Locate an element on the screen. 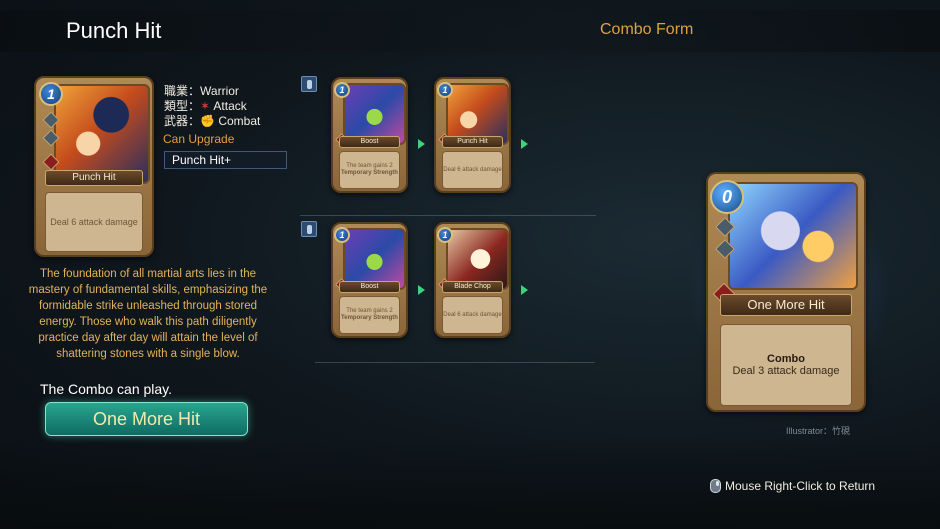 The width and height of the screenshot is (940, 529). class-key: 職業： is located at coordinates (182, 91).